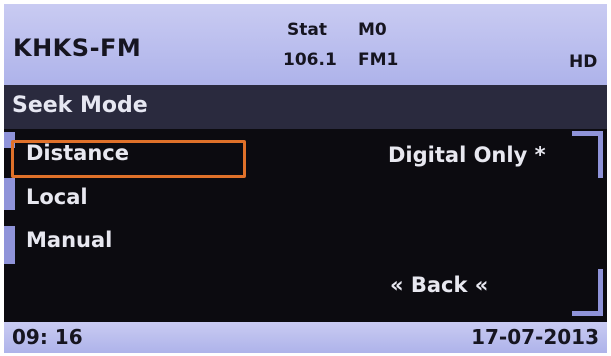 Image resolution: width=611 pixels, height=356 pixels. Describe the element at coordinates (80, 105) in the screenshot. I see `page-title: Seek Mode` at that location.